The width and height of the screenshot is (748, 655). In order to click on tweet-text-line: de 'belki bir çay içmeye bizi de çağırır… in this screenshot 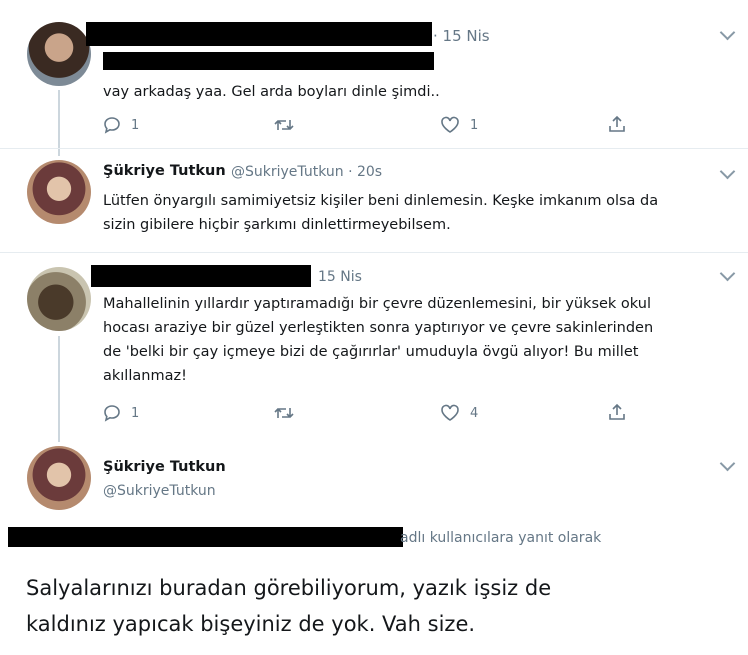, I will do `click(371, 352)`.